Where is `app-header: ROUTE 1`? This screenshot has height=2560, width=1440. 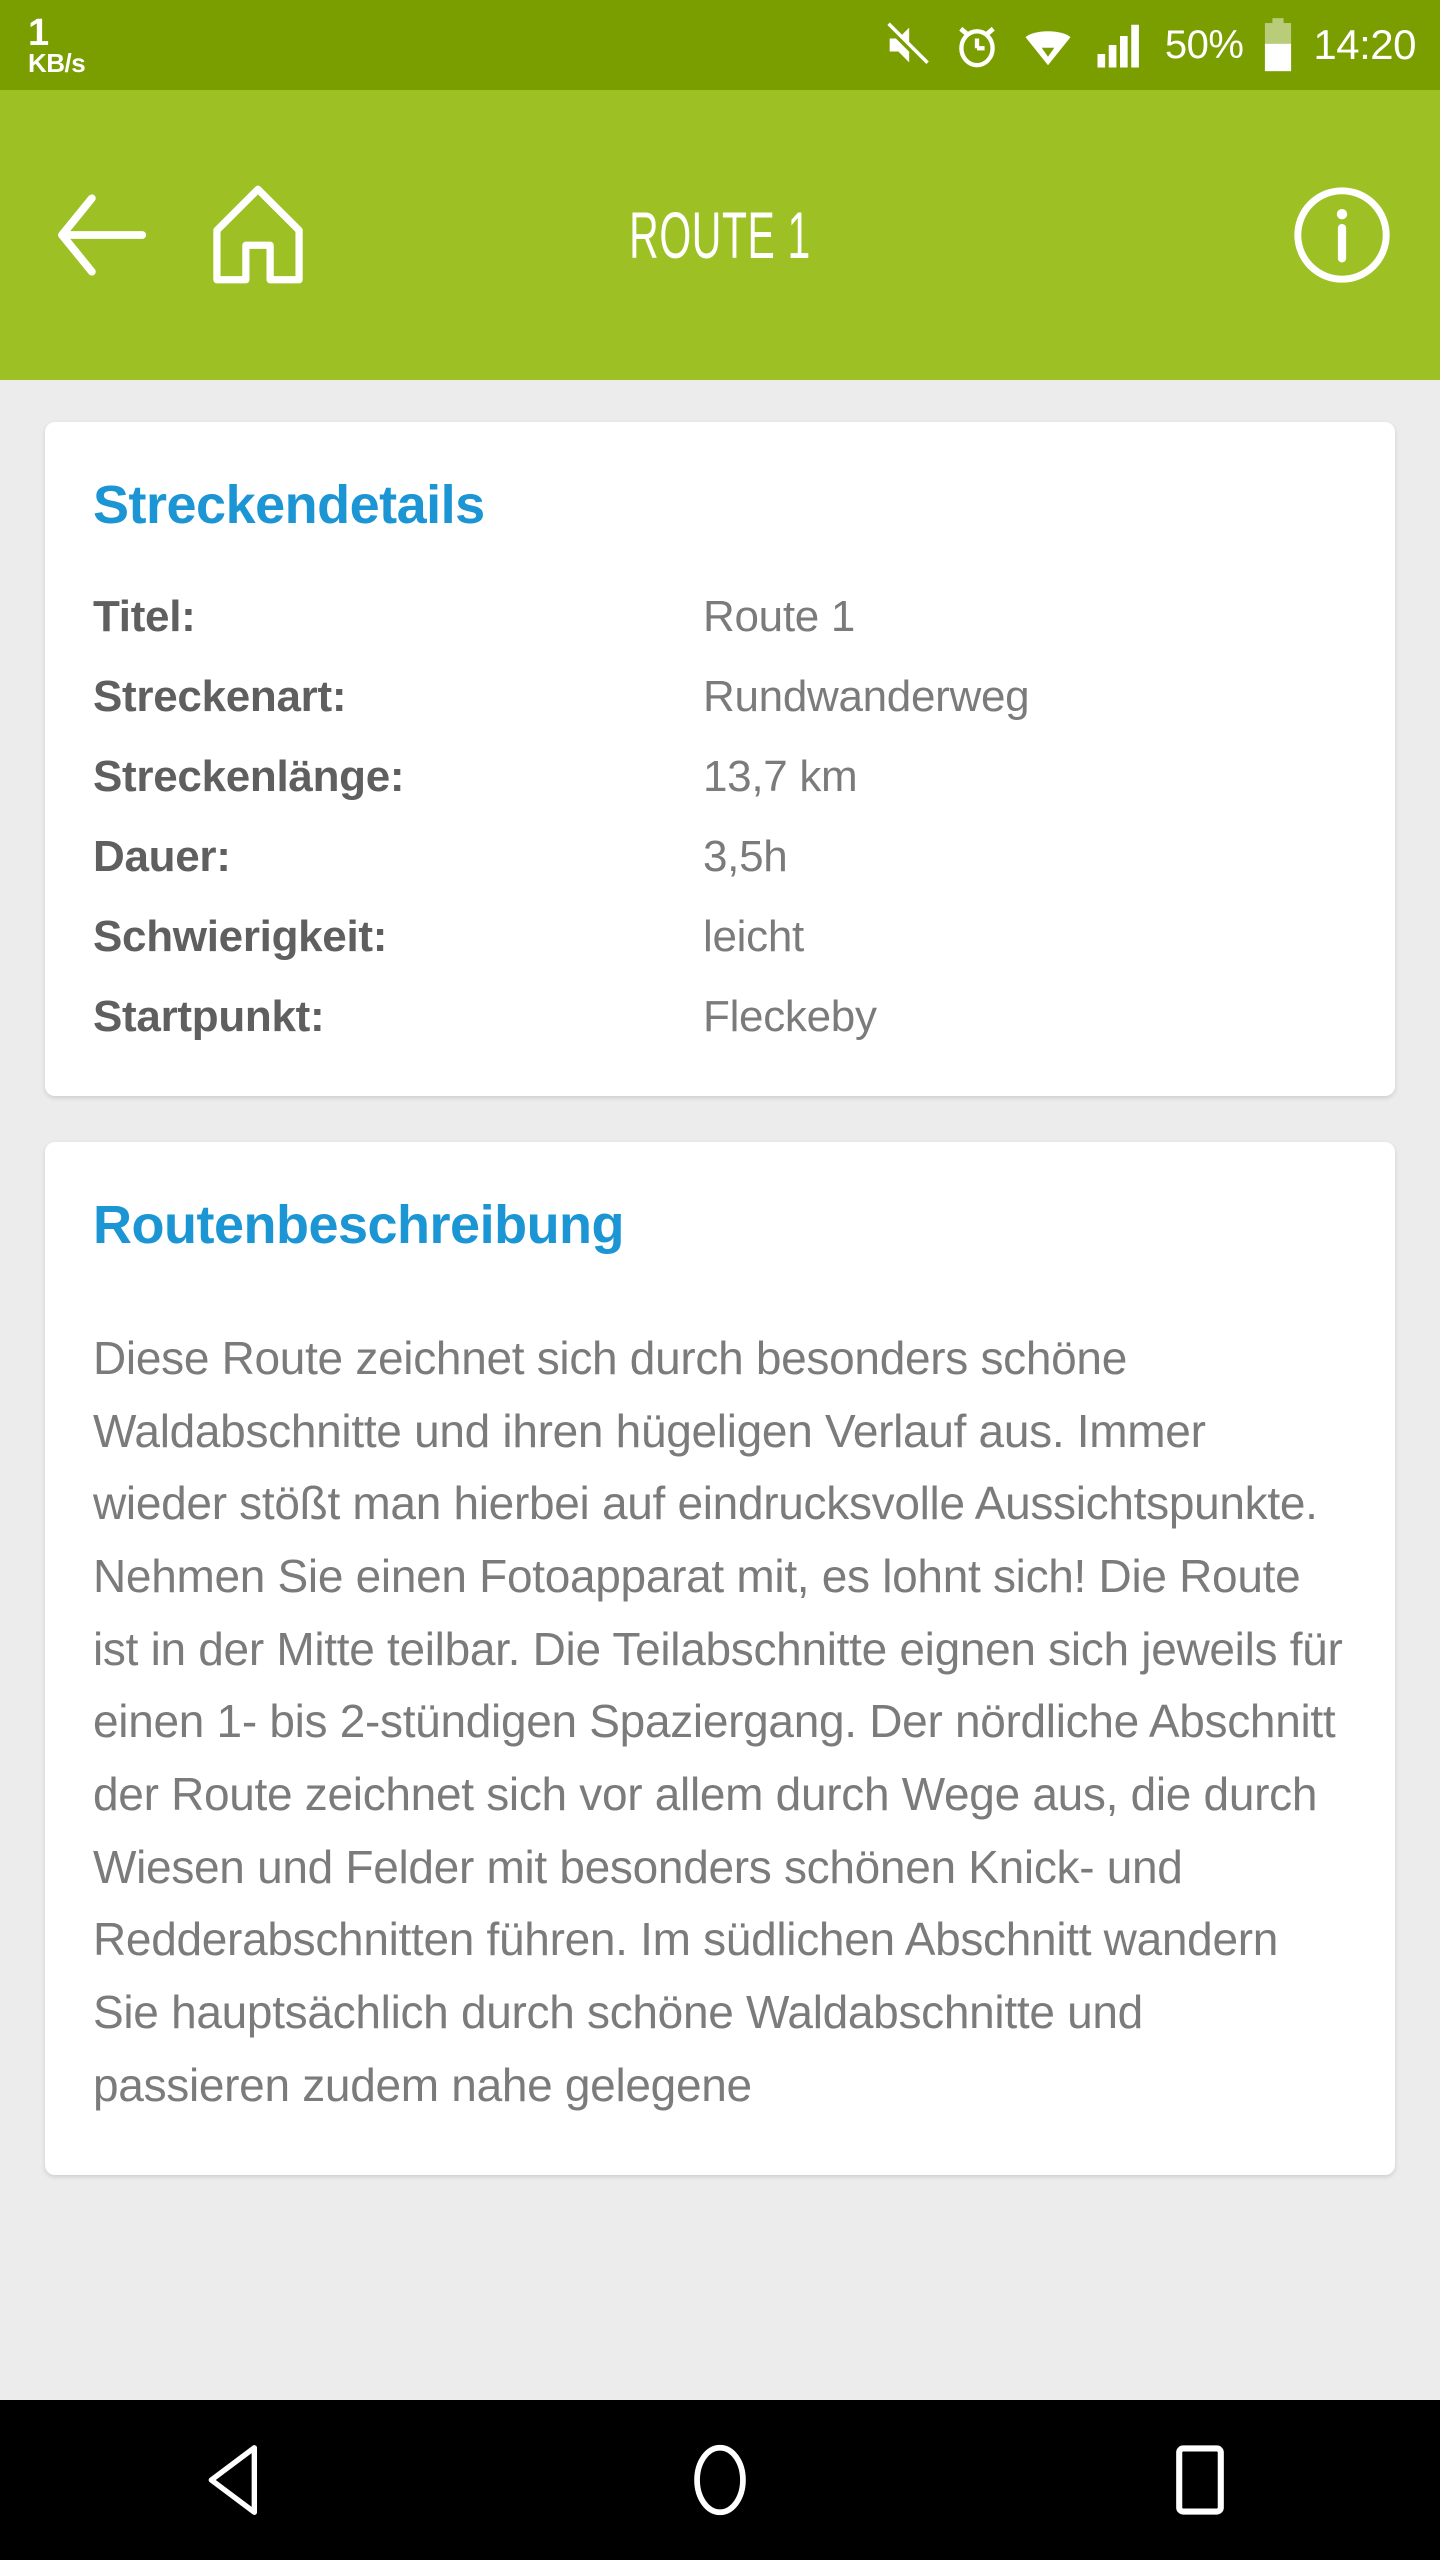 app-header: ROUTE 1 is located at coordinates (720, 235).